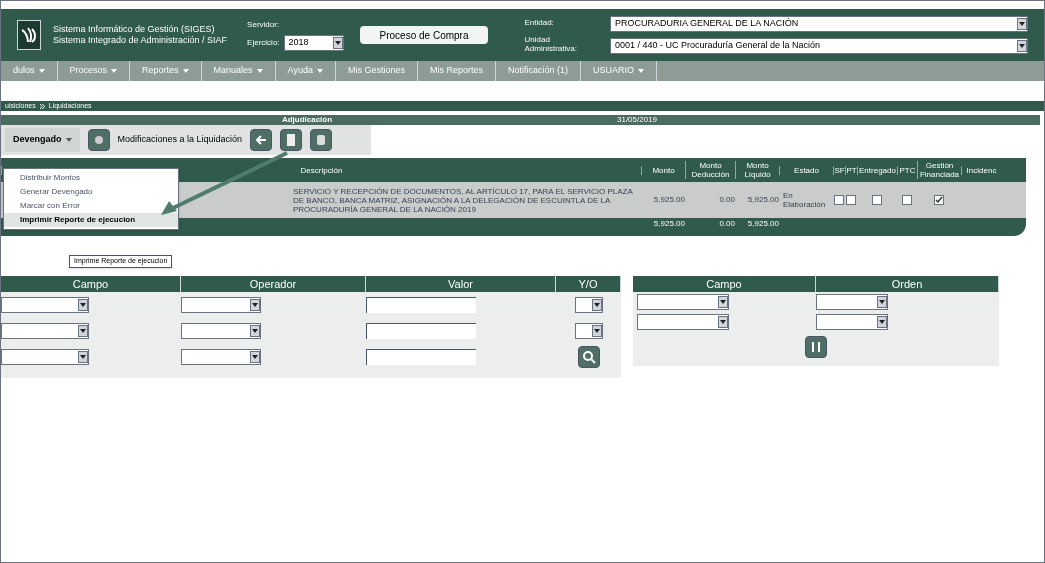  What do you see at coordinates (804, 200) in the screenshot?
I see `table-cell-text: En Elaboración` at bounding box center [804, 200].